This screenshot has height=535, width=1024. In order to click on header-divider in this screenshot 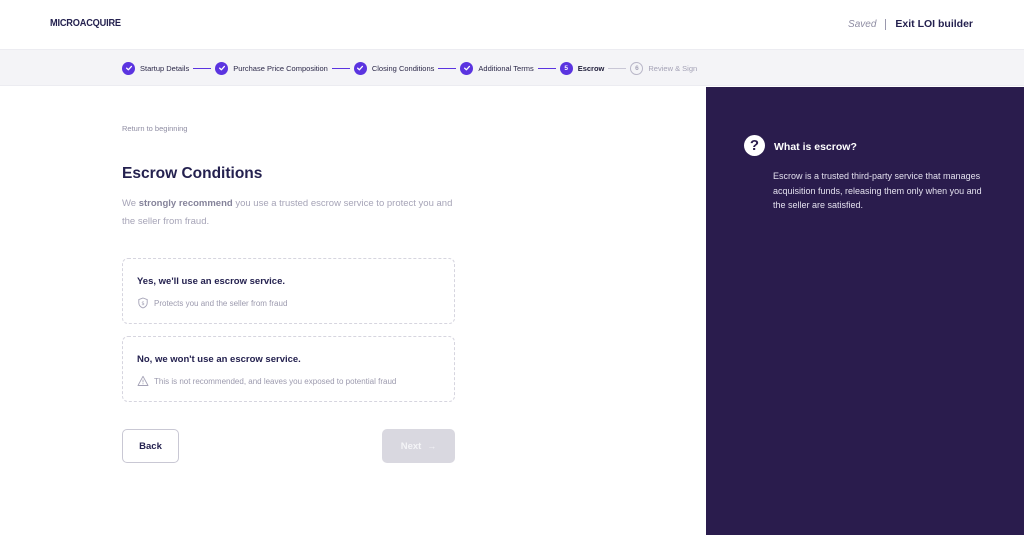, I will do `click(886, 24)`.